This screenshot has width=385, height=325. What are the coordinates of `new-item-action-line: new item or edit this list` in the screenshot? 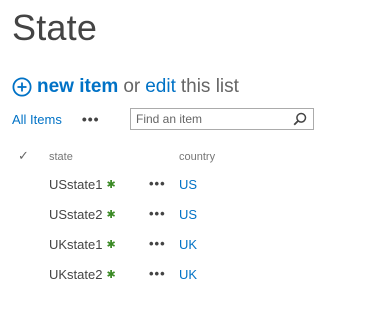 It's located at (125, 87).